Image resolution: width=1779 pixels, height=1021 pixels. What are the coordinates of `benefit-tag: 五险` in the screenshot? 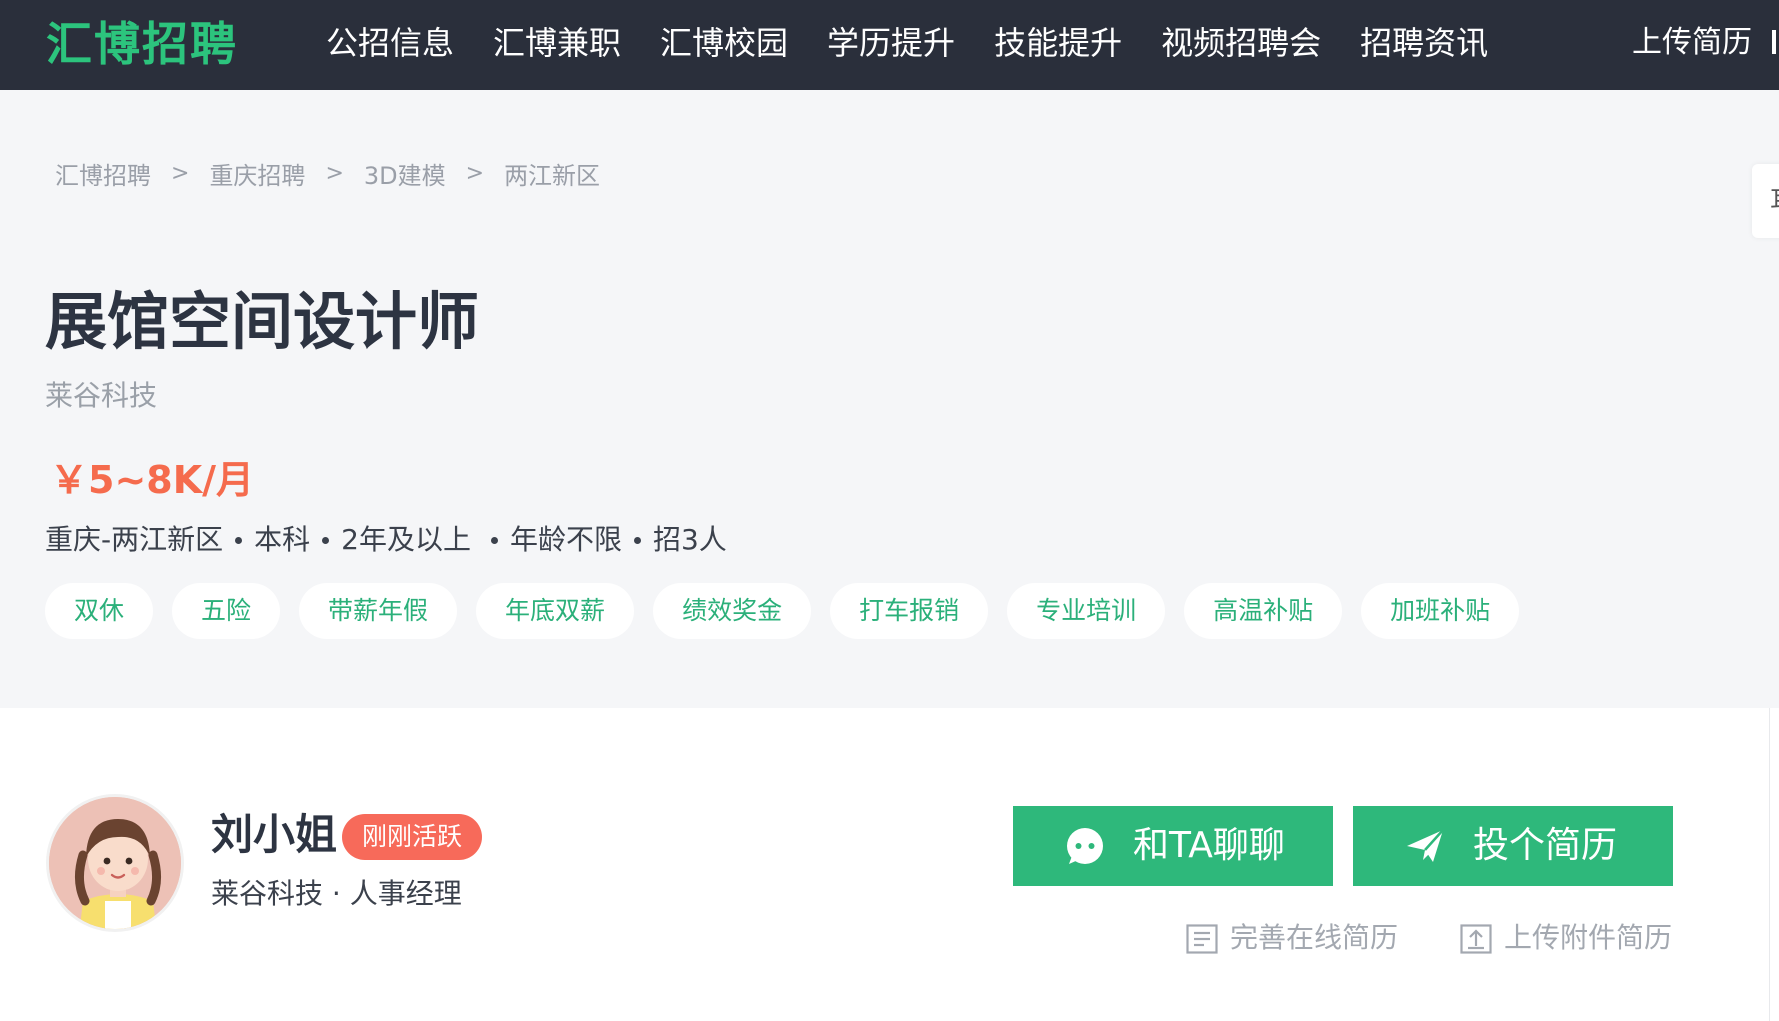 It's located at (226, 611).